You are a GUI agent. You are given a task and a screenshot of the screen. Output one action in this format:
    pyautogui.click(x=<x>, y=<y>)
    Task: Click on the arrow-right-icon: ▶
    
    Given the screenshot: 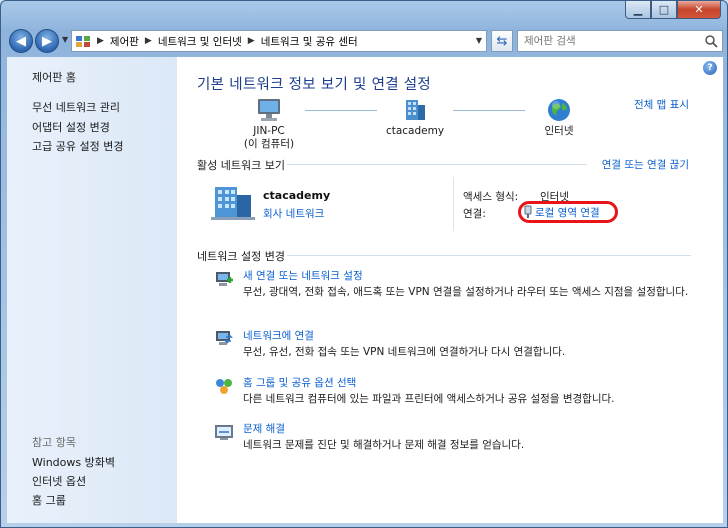 What is the action you would take?
    pyautogui.click(x=47, y=41)
    